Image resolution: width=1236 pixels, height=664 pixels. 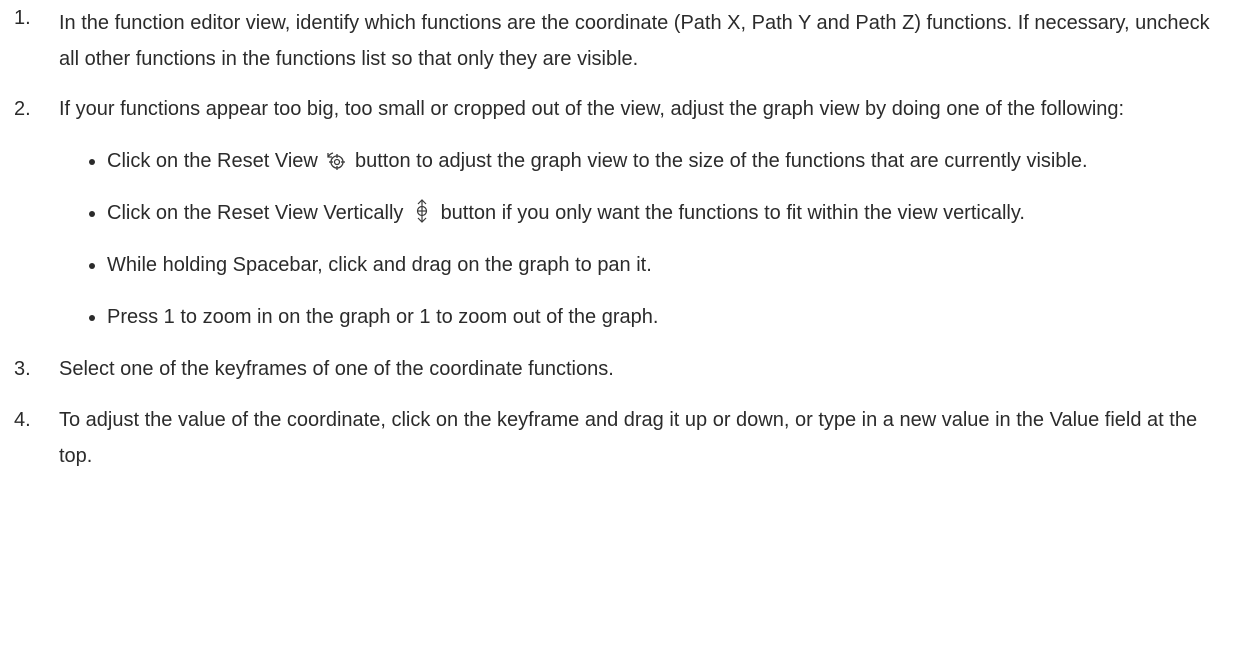 What do you see at coordinates (212, 161) in the screenshot?
I see `option-text-before: Click on the Reset View` at bounding box center [212, 161].